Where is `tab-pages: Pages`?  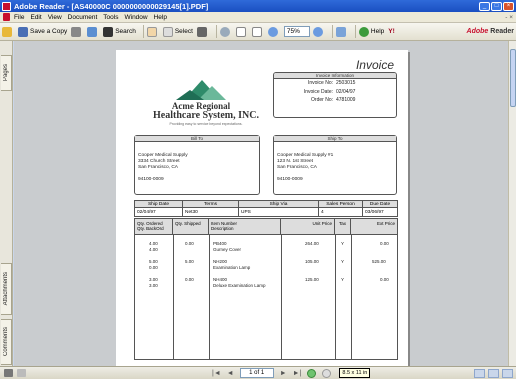
tab-pages: Pages is located at coordinates (6, 73).